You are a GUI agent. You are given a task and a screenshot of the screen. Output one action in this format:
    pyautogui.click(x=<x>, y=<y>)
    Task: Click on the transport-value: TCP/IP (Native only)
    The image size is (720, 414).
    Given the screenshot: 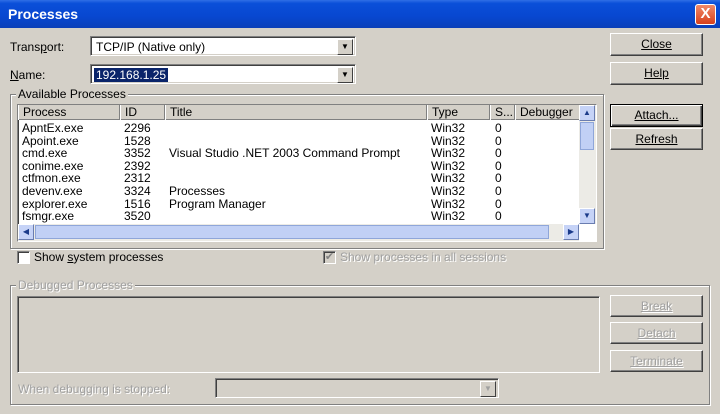 What is the action you would take?
    pyautogui.click(x=151, y=47)
    